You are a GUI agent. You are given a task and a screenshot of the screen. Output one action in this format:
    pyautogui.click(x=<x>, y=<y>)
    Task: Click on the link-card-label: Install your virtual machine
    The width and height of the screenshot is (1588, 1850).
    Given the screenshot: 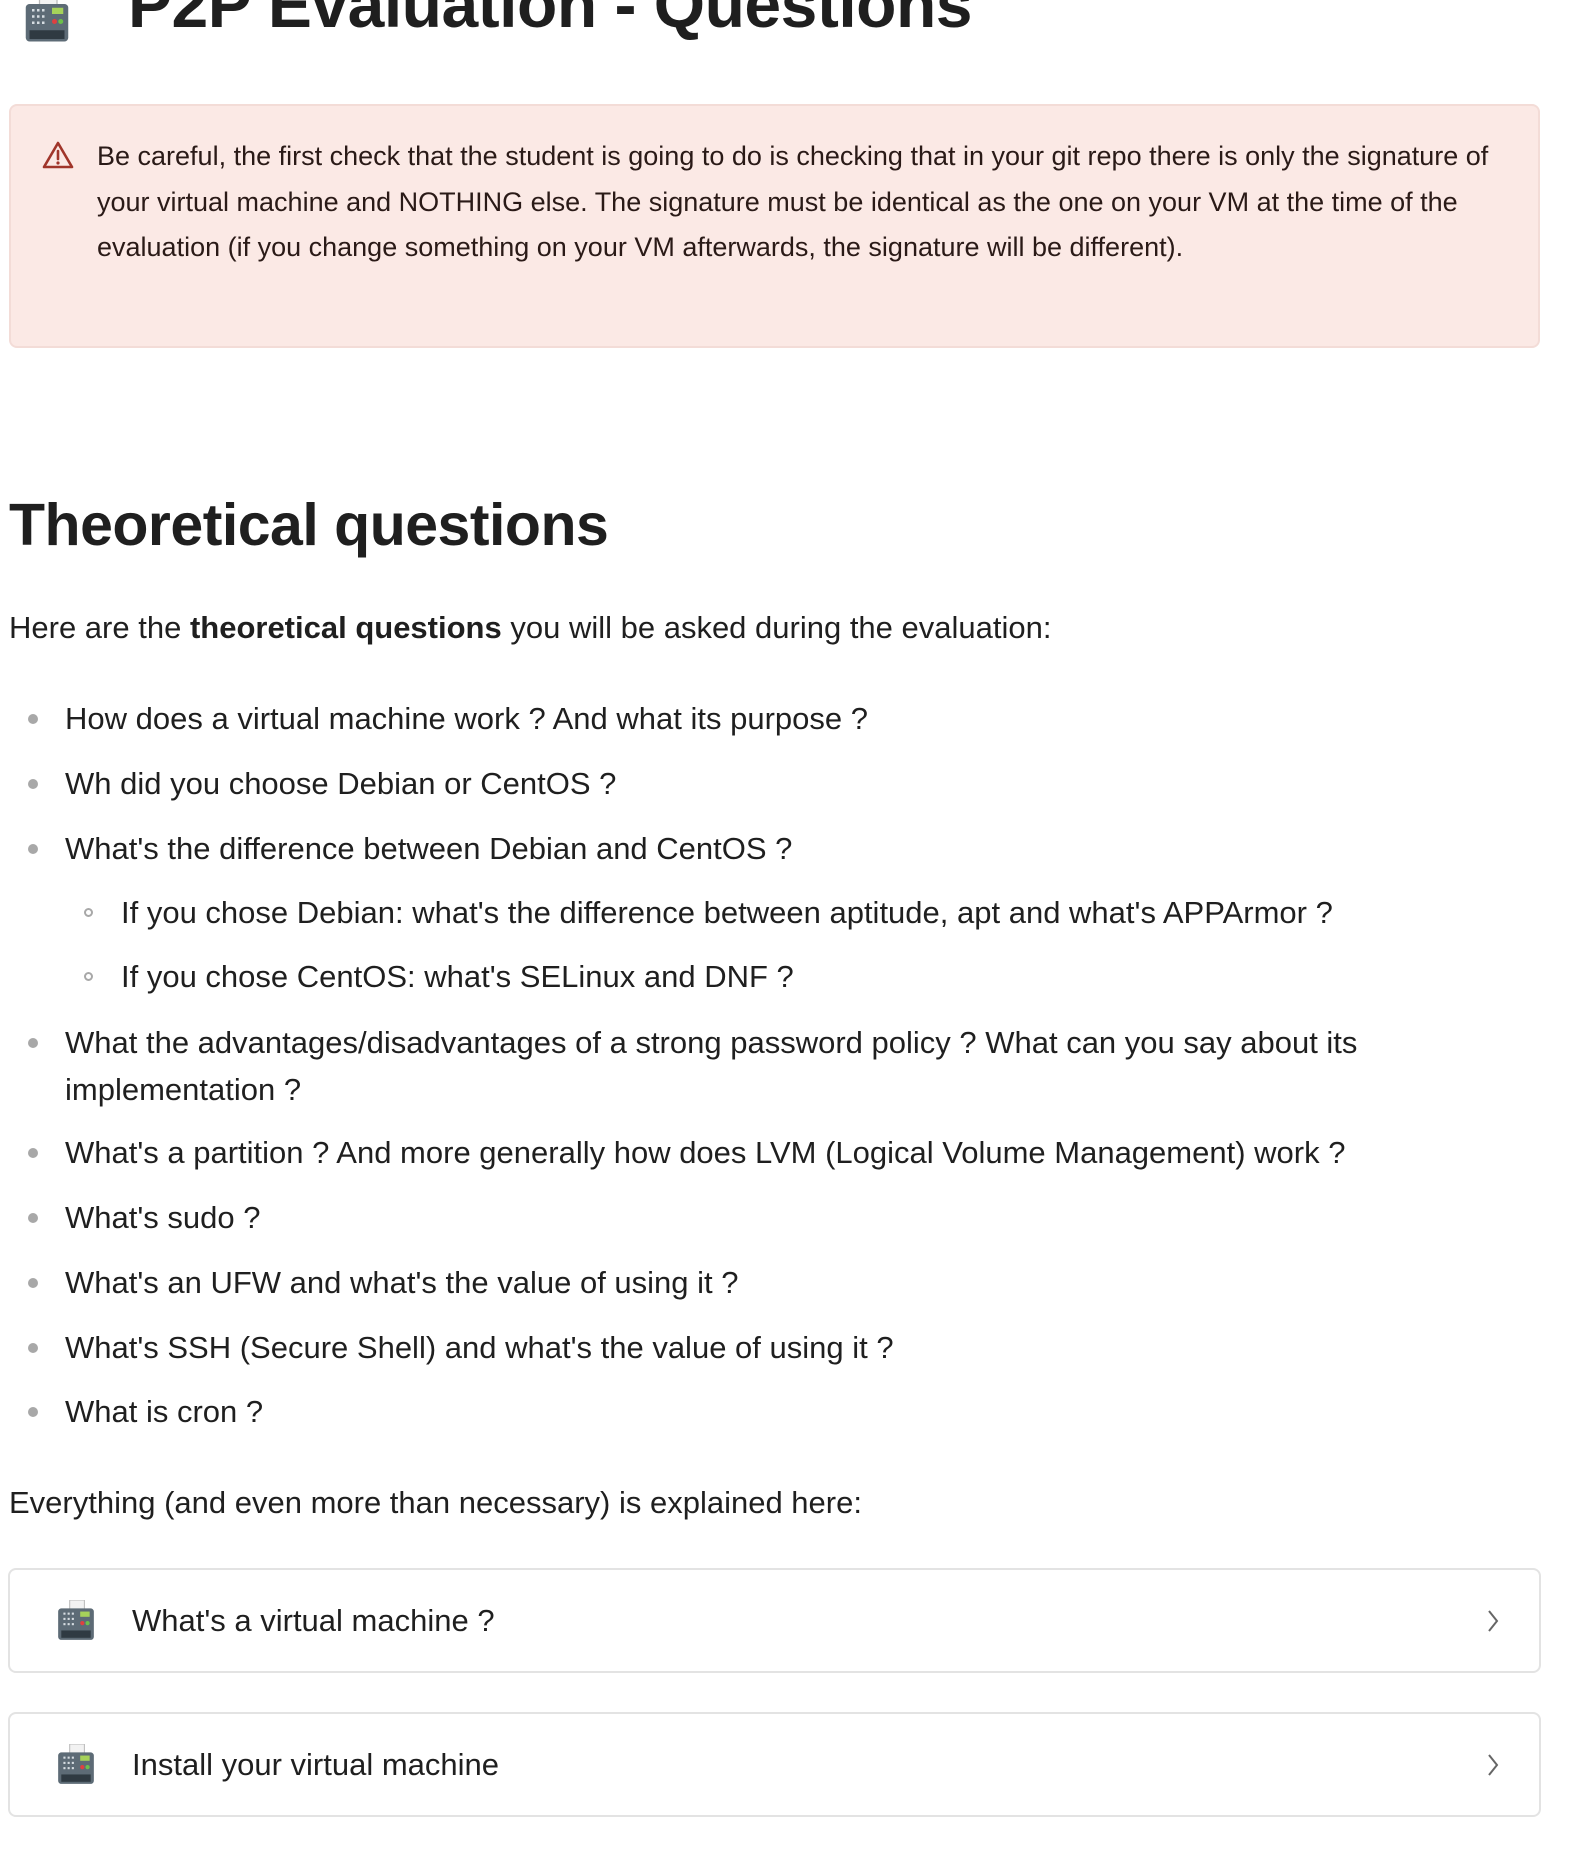 What is the action you would take?
    pyautogui.click(x=315, y=1764)
    